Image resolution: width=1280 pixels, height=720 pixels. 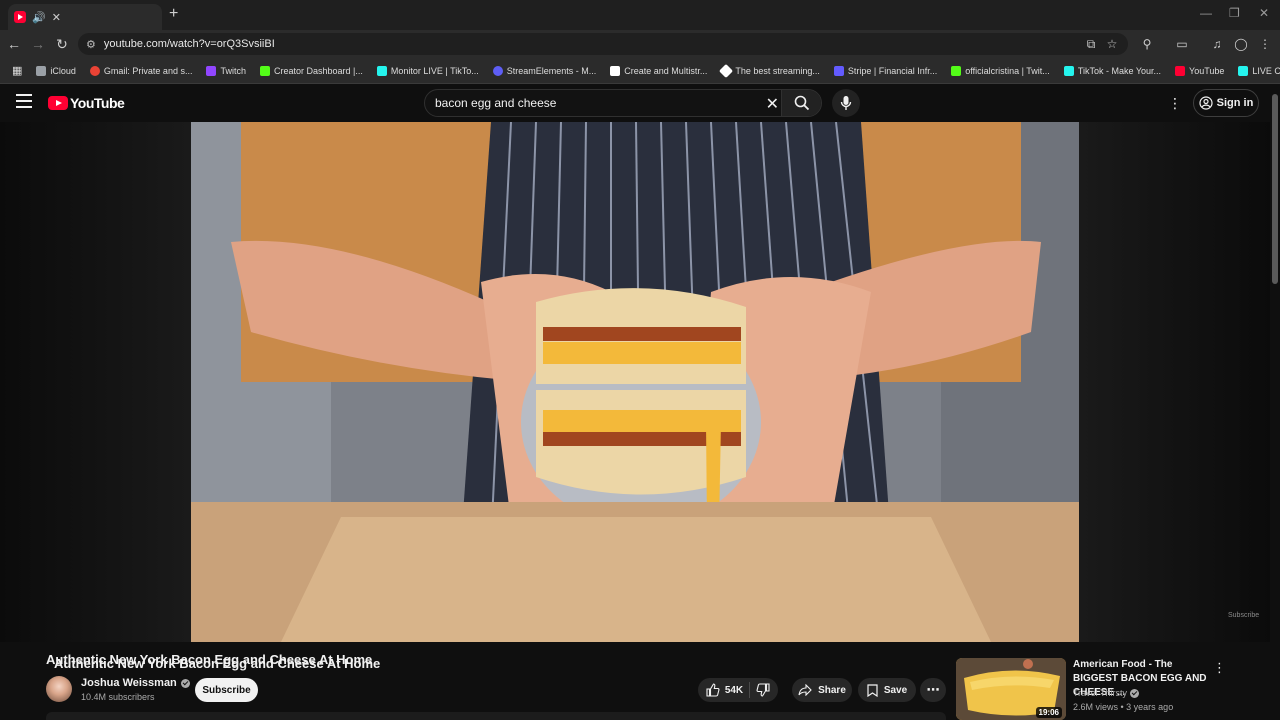 I want to click on channel-name-row: Joshua Weissman, so click(x=135, y=683).